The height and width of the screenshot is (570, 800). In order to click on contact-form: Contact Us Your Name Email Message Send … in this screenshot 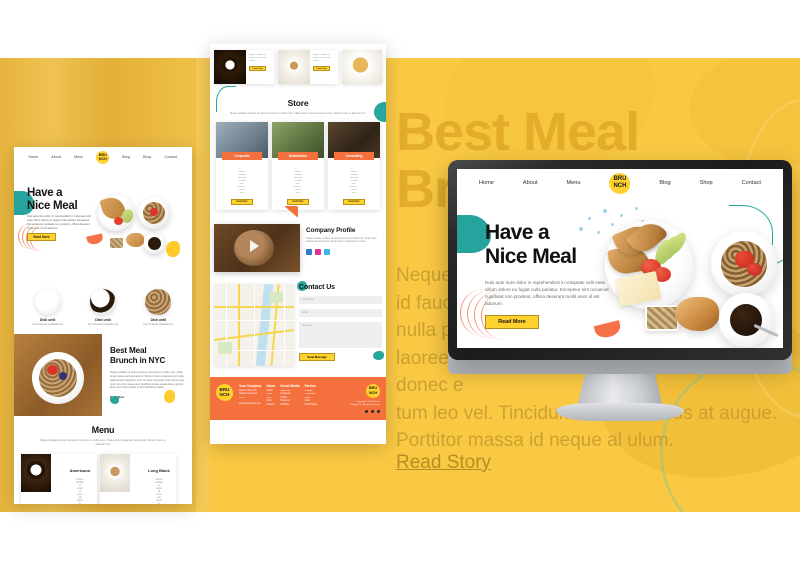, I will do `click(340, 323)`.